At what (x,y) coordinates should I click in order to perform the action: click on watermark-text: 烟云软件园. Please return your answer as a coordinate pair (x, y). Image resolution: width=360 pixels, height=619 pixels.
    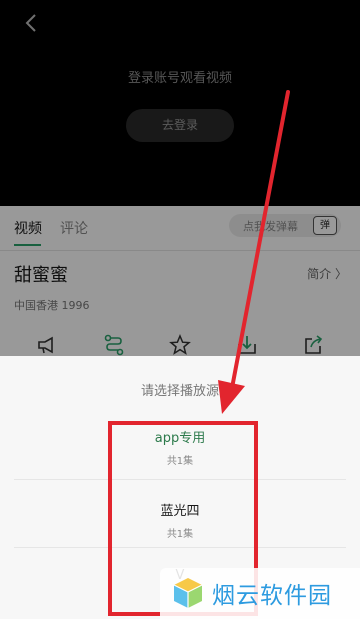
    Looking at the image, I should click on (272, 596).